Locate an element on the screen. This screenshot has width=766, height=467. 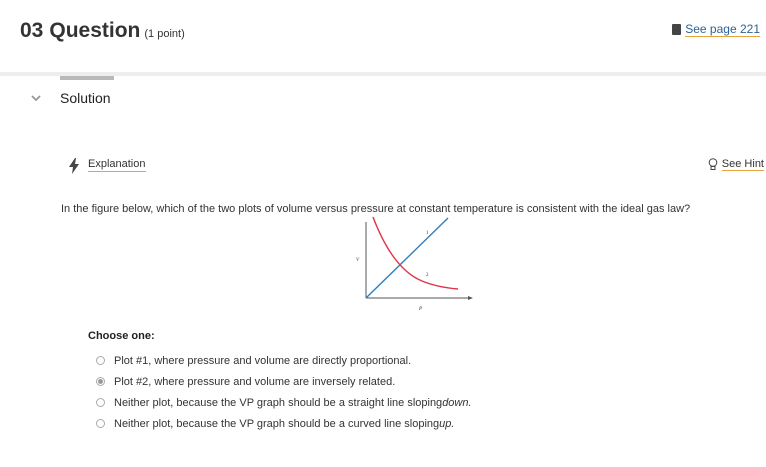
see-hint-label: See Hint is located at coordinates (742, 164).